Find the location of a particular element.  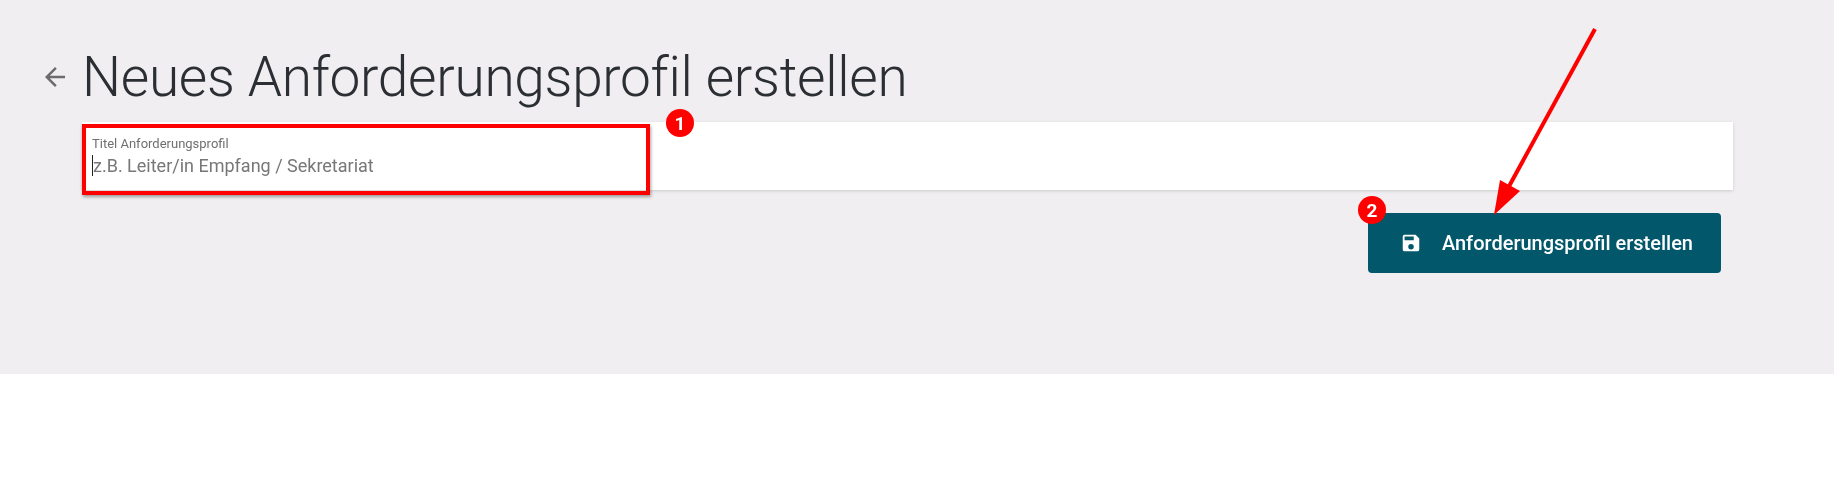

title-field: z.B. Leiter/in Empfang / Sekretariat is located at coordinates (362, 165).